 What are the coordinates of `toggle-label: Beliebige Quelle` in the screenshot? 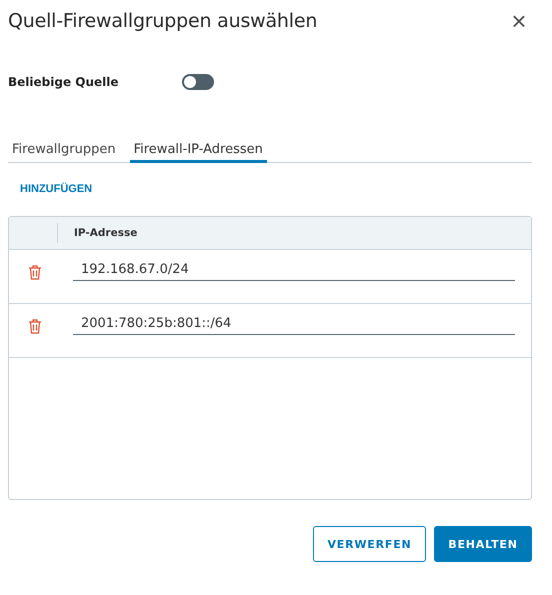 It's located at (64, 82).